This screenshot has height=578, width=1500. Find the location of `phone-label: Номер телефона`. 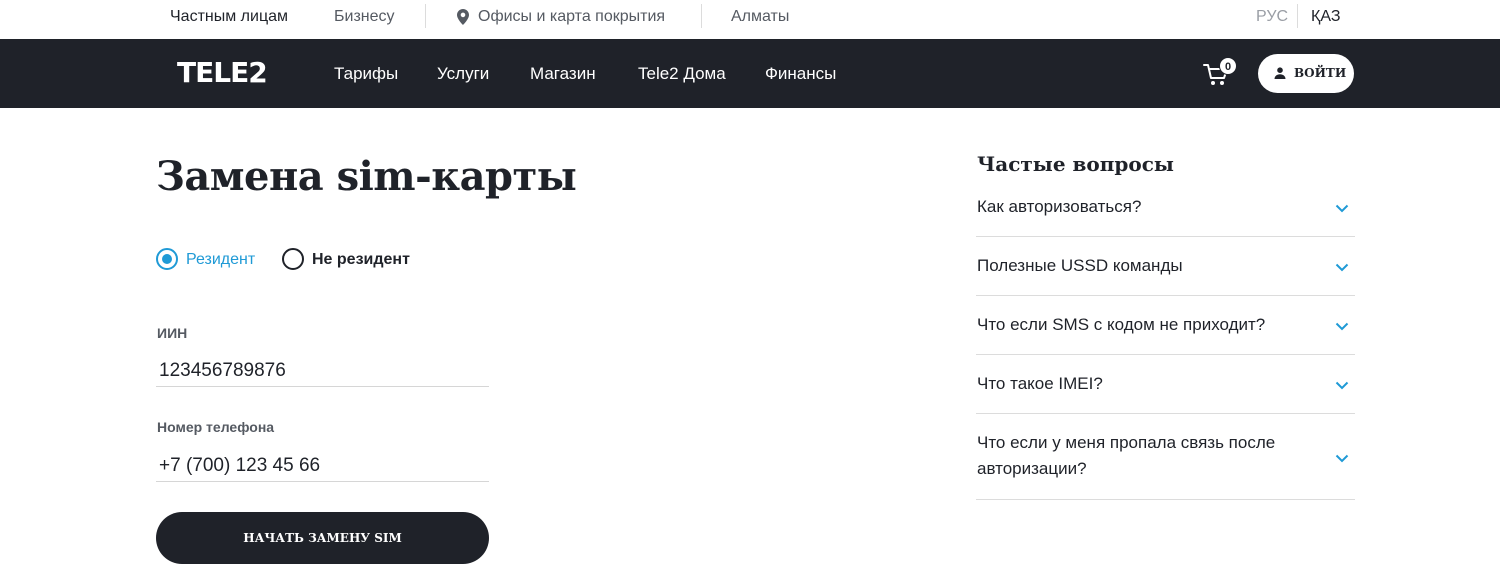

phone-label: Номер телефона is located at coordinates (216, 427).